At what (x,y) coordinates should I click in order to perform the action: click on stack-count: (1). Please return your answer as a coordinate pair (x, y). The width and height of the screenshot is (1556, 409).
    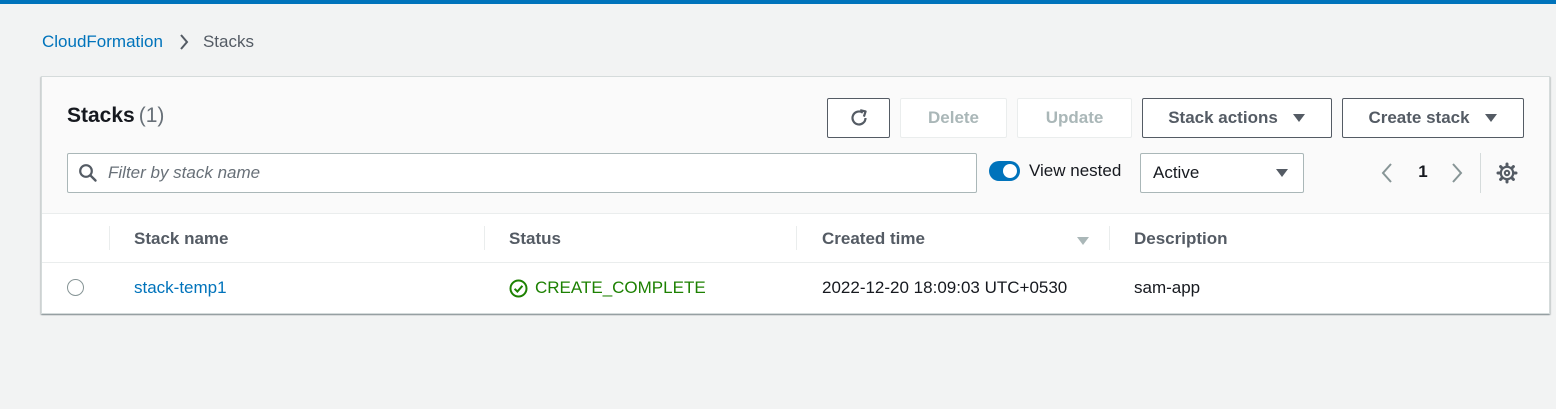
    Looking at the image, I should click on (151, 115).